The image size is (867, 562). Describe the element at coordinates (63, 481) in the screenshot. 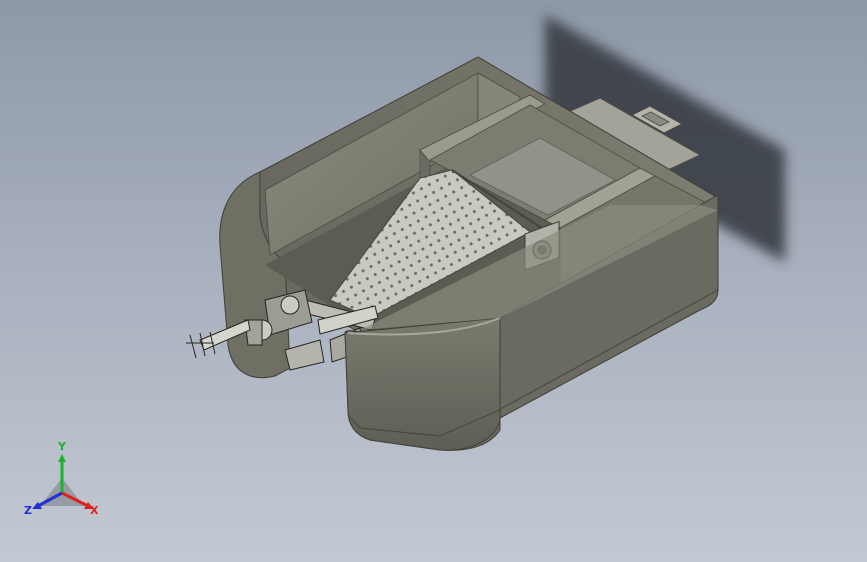

I see `triad-graphic` at that location.